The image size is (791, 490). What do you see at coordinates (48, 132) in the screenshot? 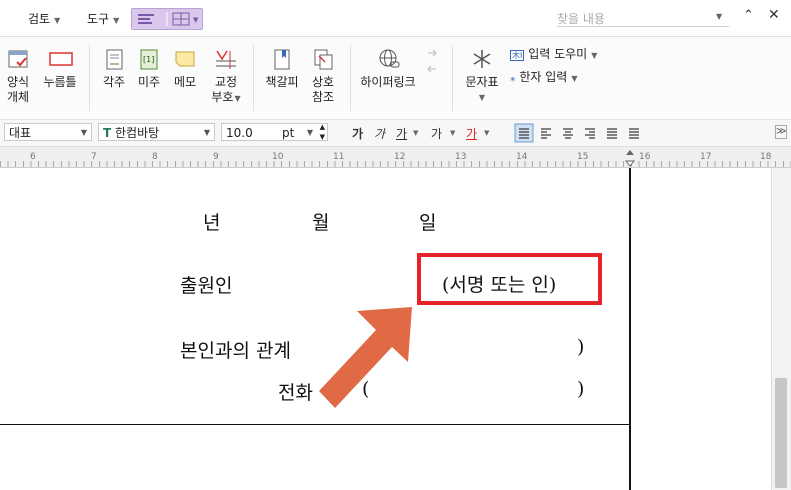
I see `style-select: 대표 ▼` at bounding box center [48, 132].